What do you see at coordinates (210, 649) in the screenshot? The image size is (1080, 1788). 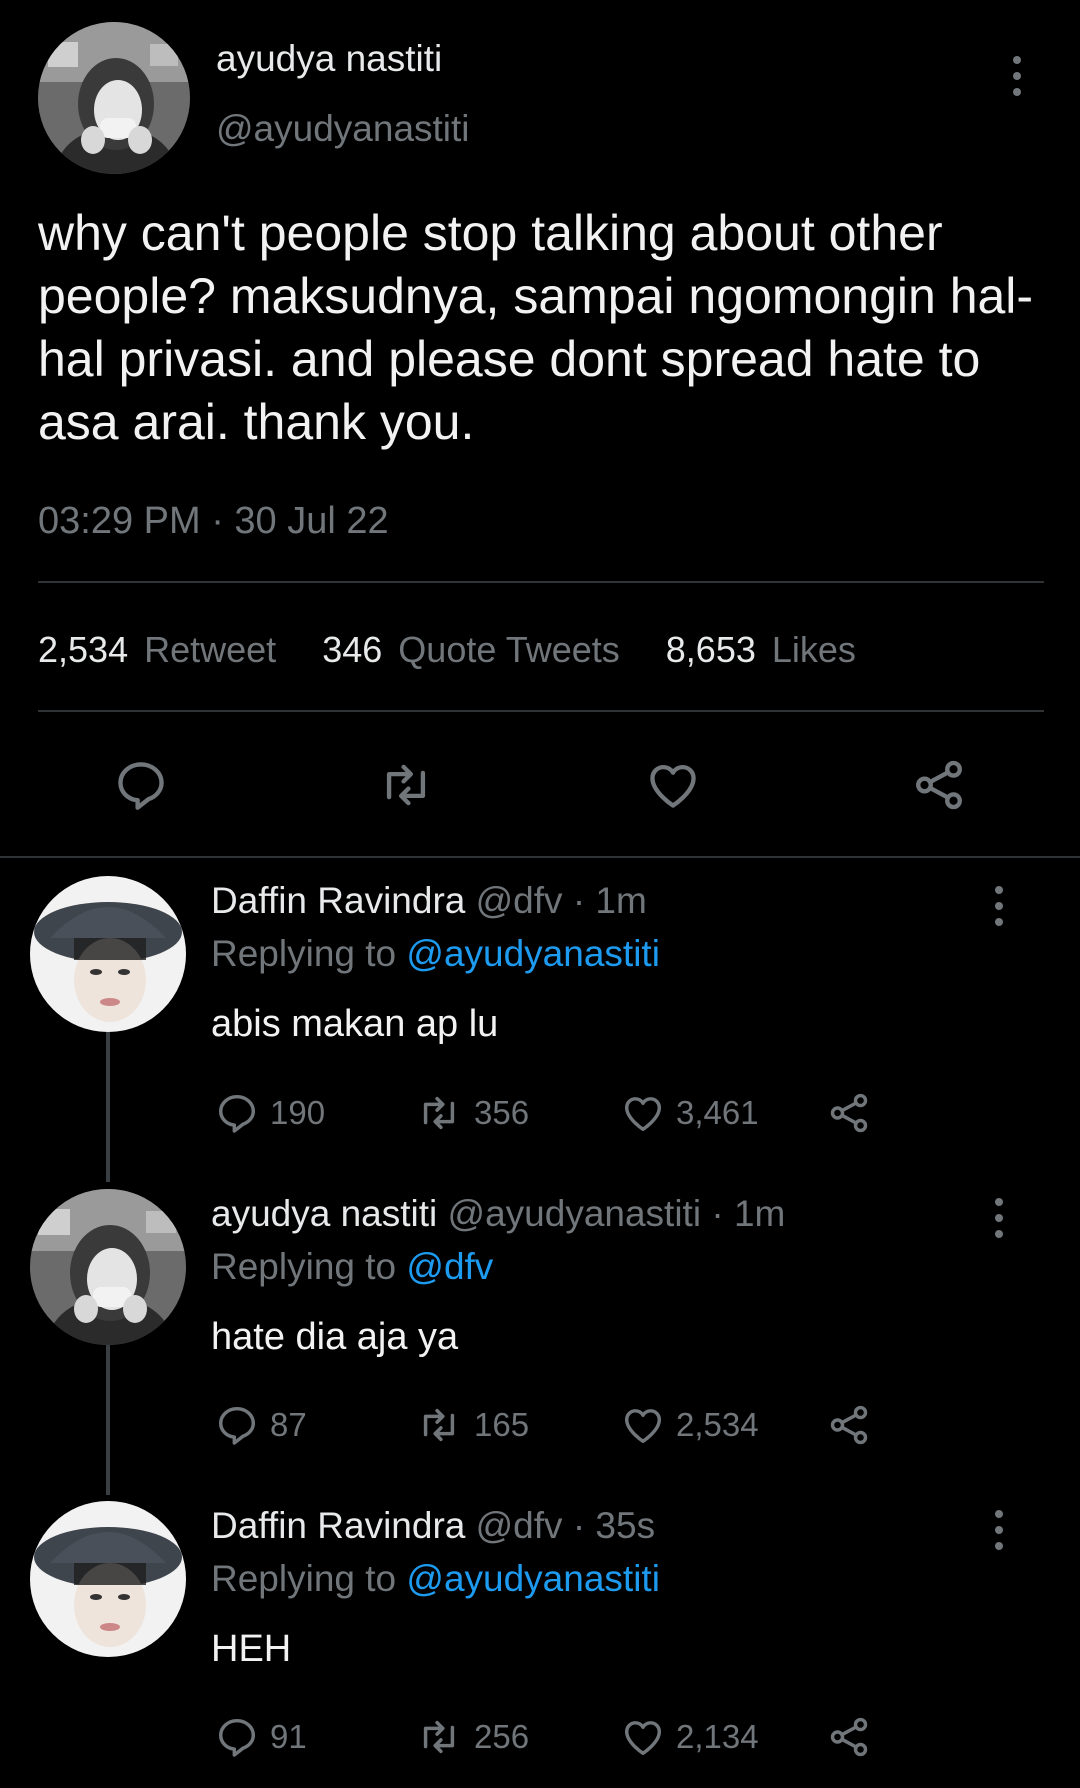 I see `retweets-label: Retweet` at bounding box center [210, 649].